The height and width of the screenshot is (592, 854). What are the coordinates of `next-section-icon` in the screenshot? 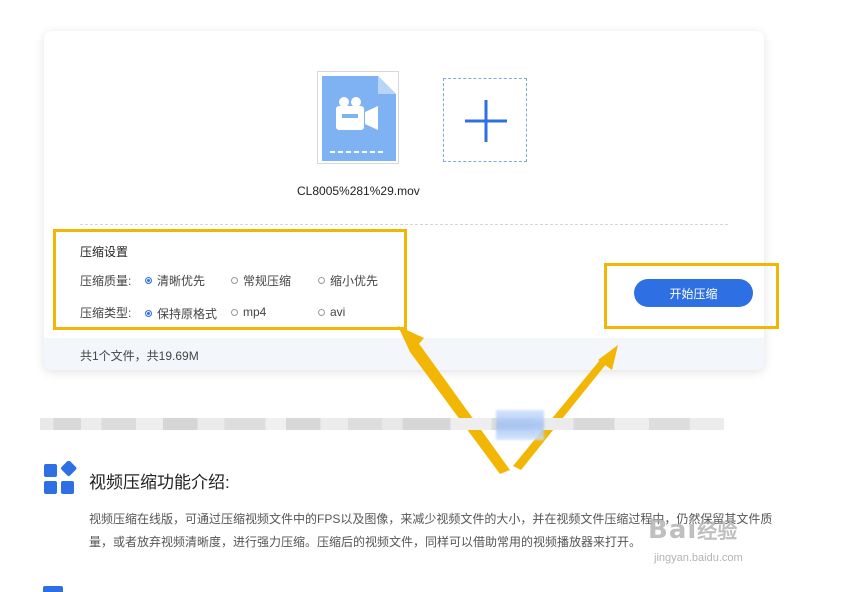 It's located at (53, 589).